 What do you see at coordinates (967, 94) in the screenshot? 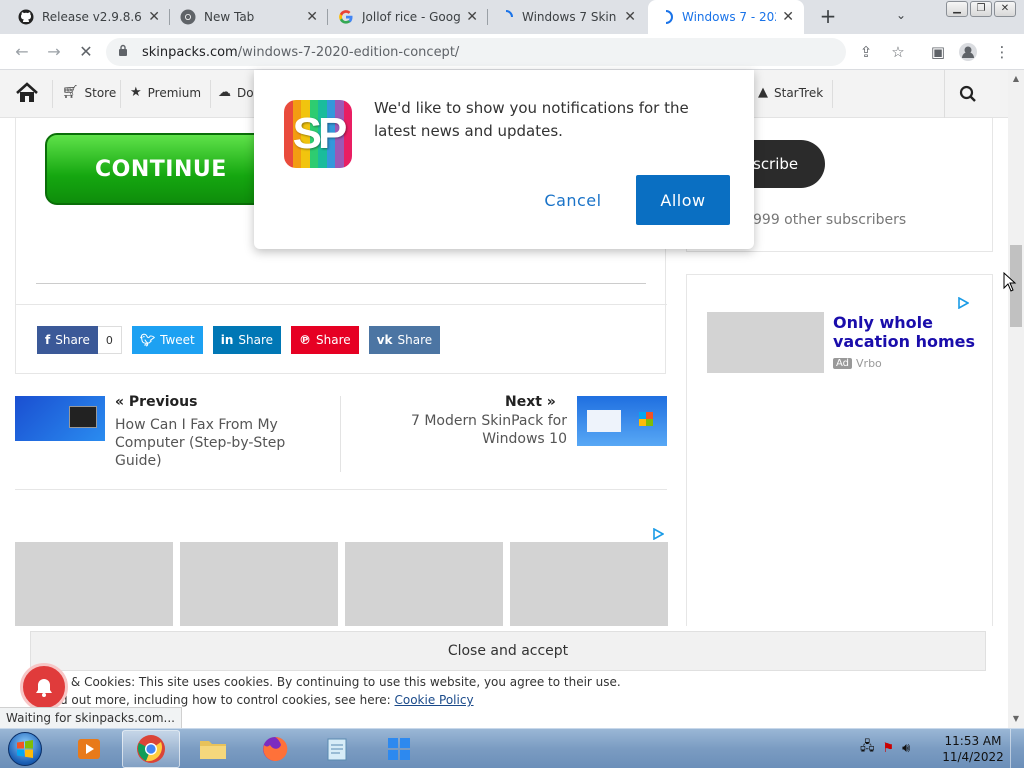
I see `site-search-button` at bounding box center [967, 94].